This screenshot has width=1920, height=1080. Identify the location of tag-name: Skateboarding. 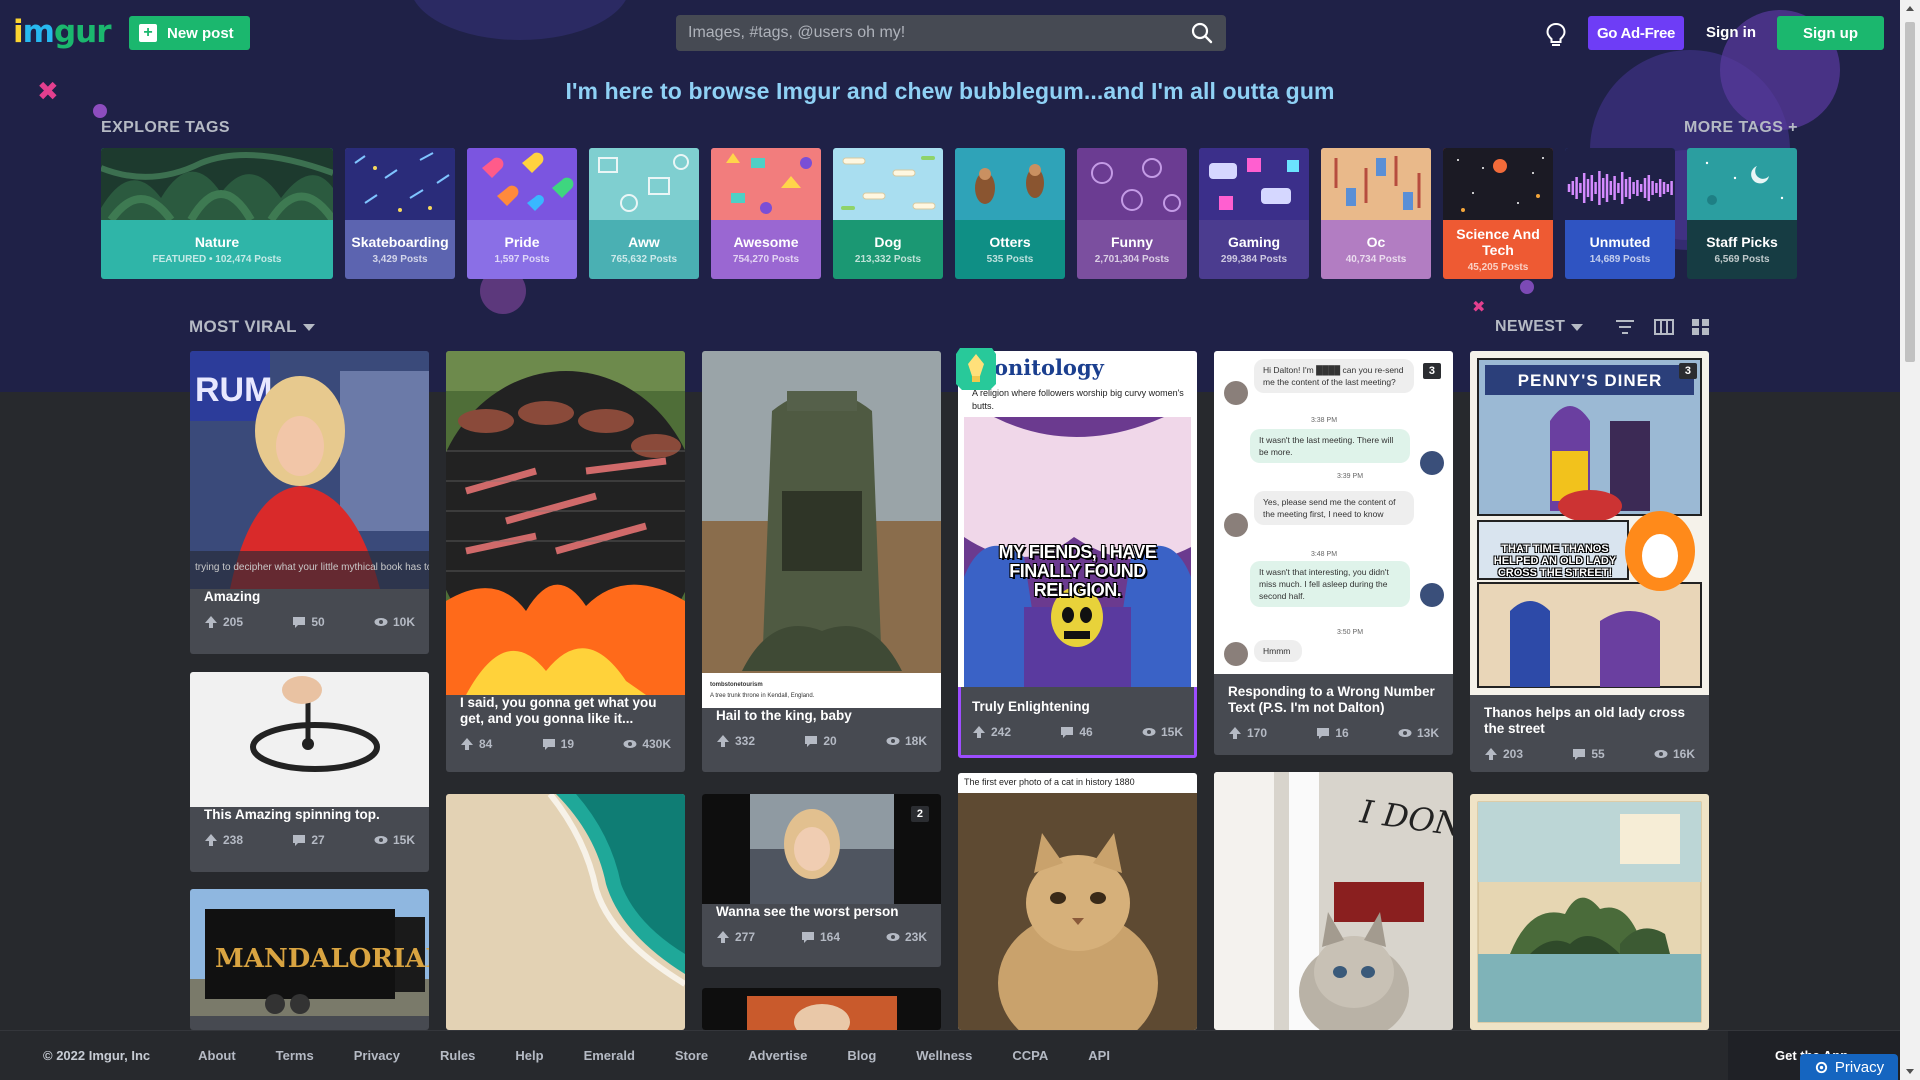
(400, 242).